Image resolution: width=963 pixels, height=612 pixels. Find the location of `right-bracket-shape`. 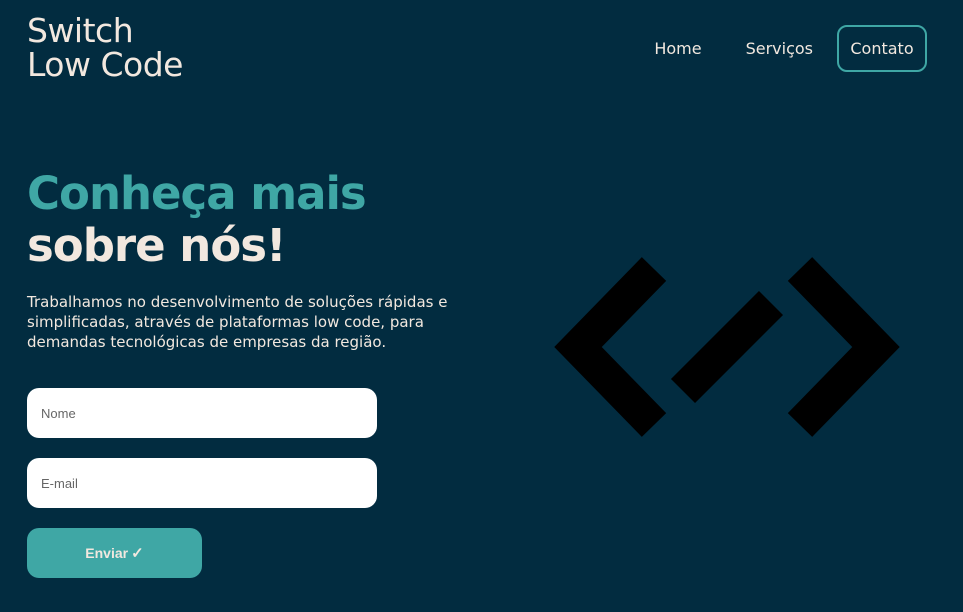

right-bracket-shape is located at coordinates (843, 347).